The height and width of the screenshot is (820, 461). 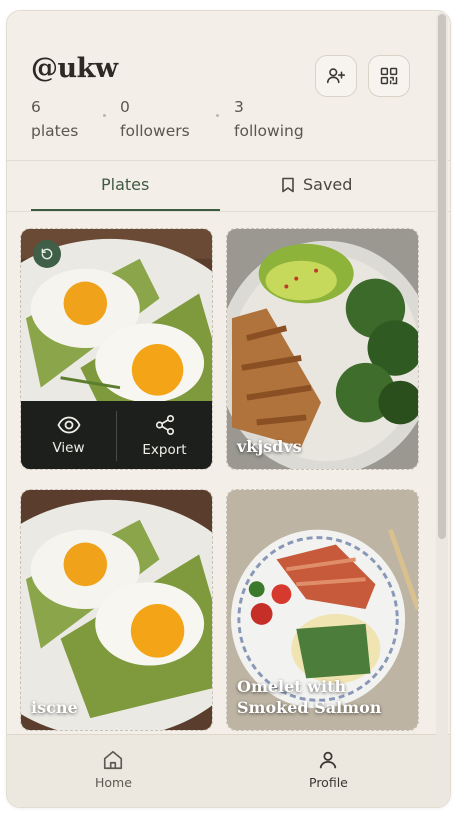 What do you see at coordinates (228, 770) in the screenshot?
I see `bottom-navigation: Home Profile` at bounding box center [228, 770].